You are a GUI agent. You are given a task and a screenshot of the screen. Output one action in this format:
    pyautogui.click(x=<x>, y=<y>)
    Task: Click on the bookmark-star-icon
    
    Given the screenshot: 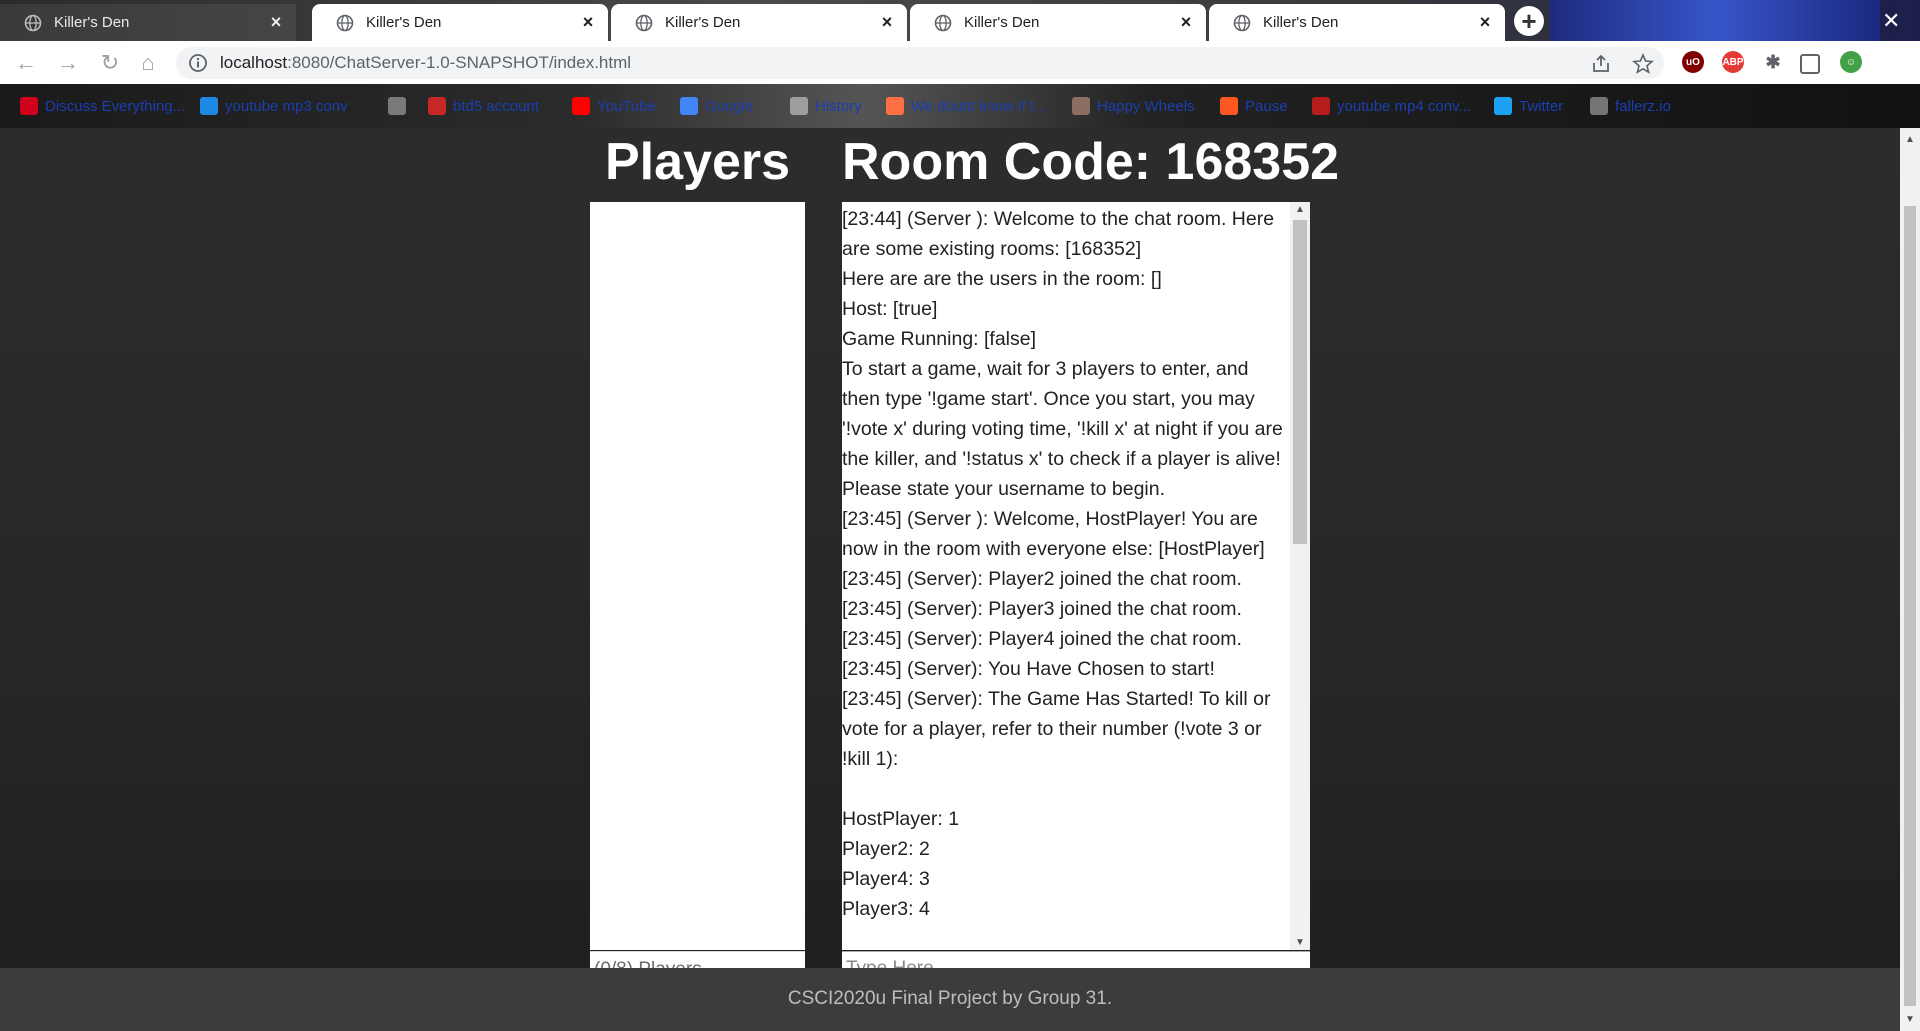 What is the action you would take?
    pyautogui.click(x=1643, y=64)
    